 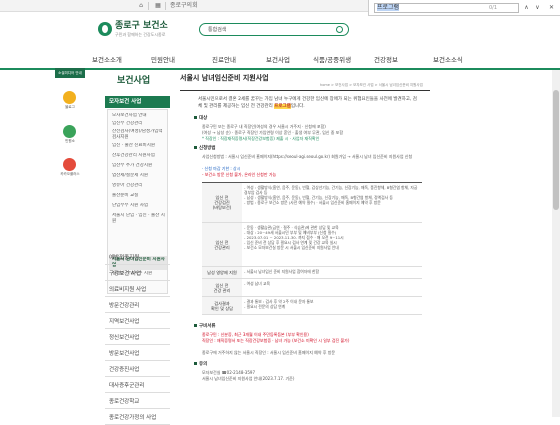 I want to click on table-row: 임신 전 건강 관리 - 여성 남녀 교육, so click(x=312, y=288).